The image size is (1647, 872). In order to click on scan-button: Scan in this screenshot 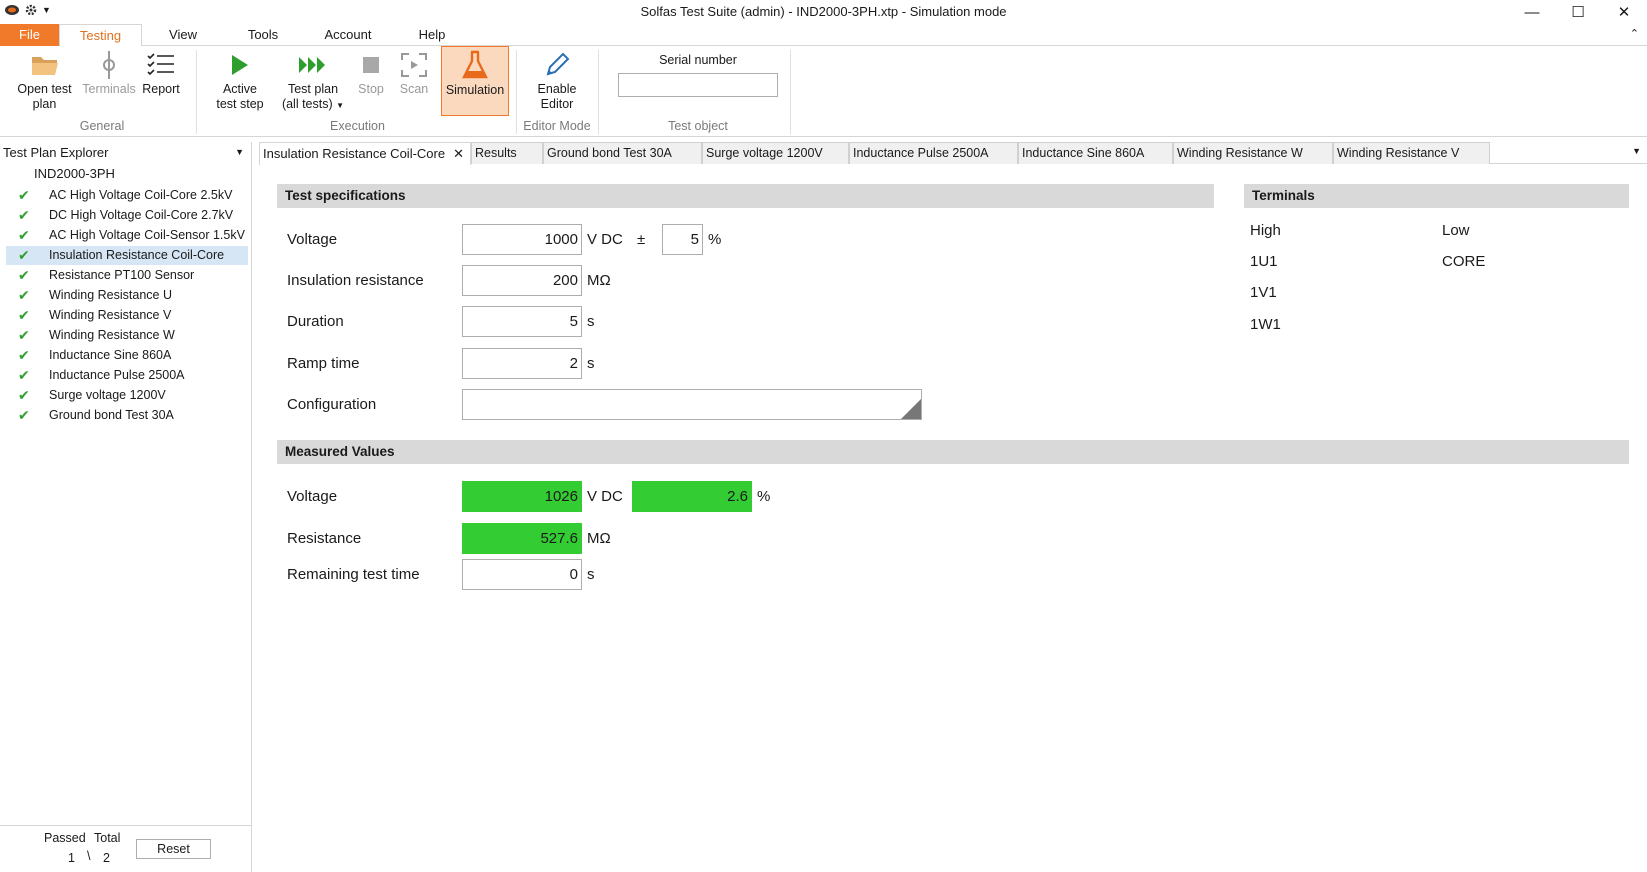, I will do `click(414, 82)`.